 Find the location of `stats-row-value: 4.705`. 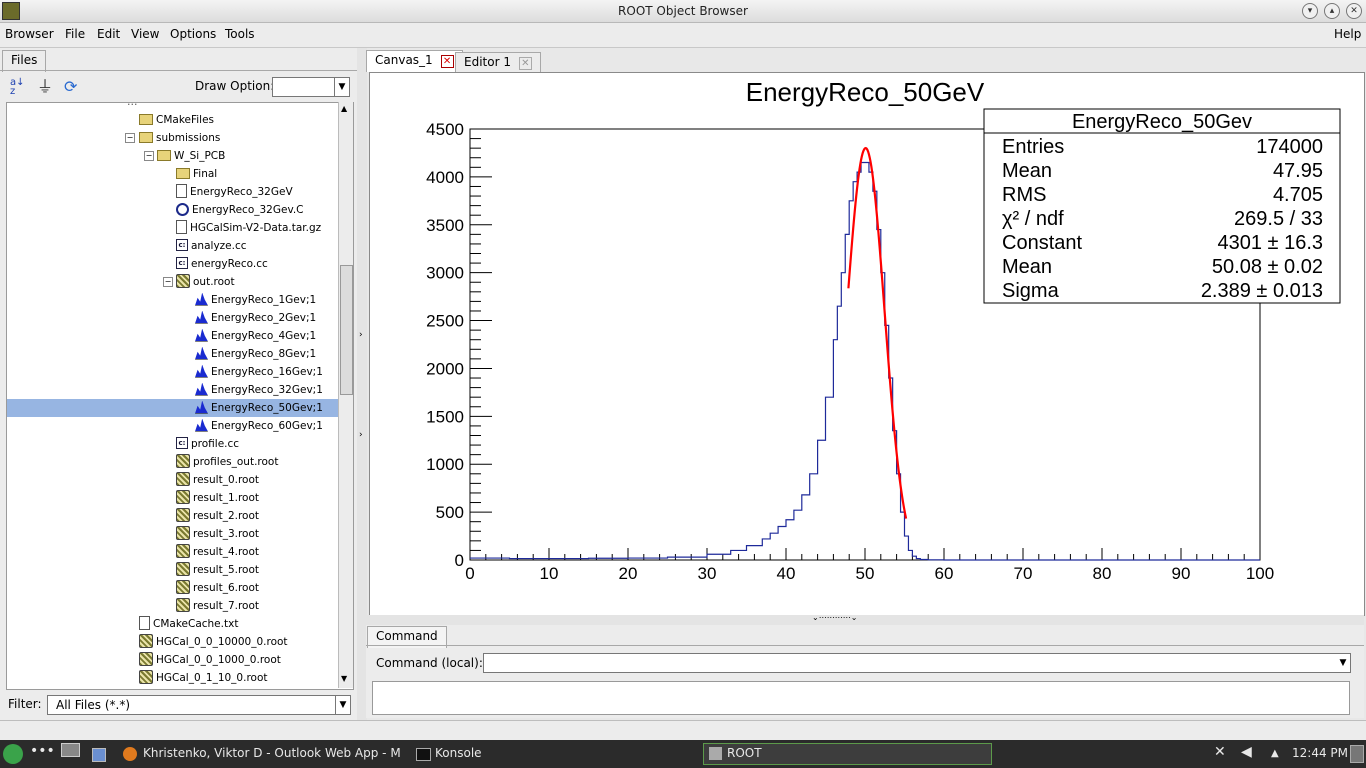

stats-row-value: 4.705 is located at coordinates (1298, 195).